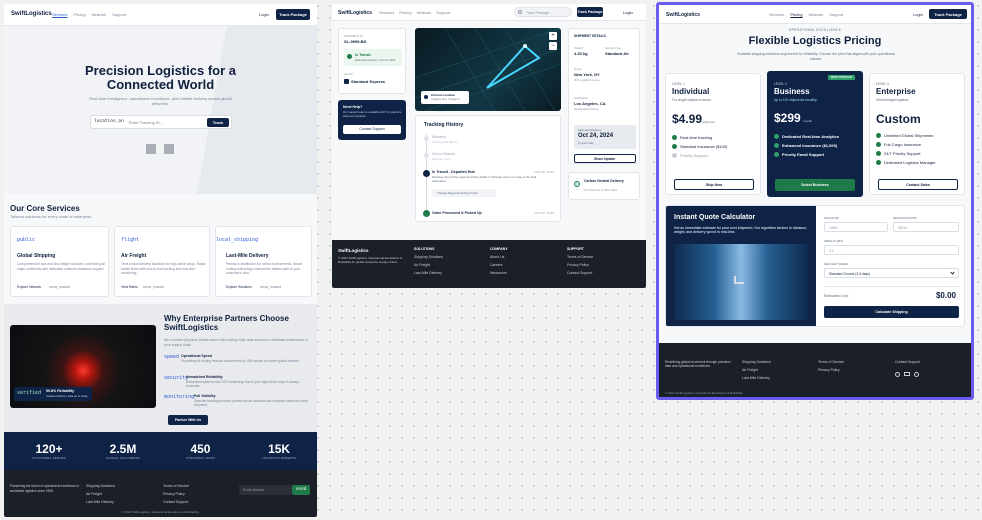 The image size is (982, 520). Describe the element at coordinates (188, 420) in the screenshot. I see `partner-button: Partner With Us` at that location.